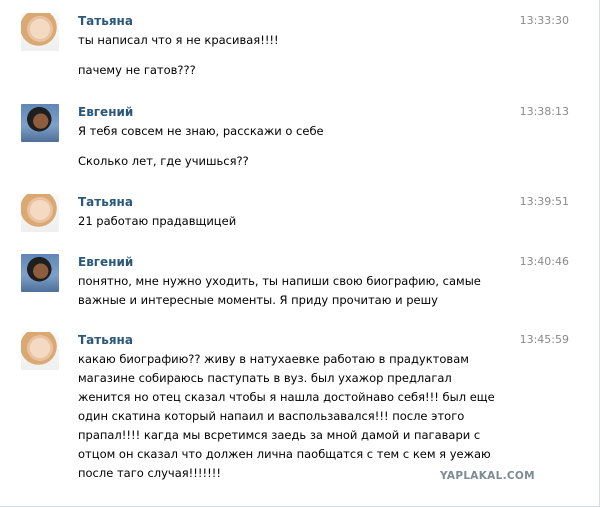 This screenshot has width=600, height=507. Describe the element at coordinates (487, 476) in the screenshot. I see `watermark: YAPLAKAL.COM` at that location.